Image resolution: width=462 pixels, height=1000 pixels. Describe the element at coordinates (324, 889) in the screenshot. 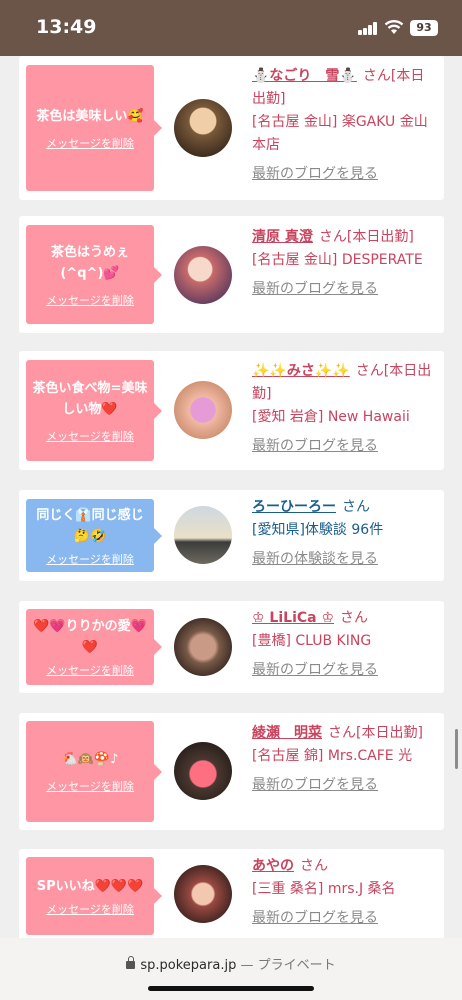

I see `shop-detail: [三重 桑名] mrs.J 桑名` at that location.